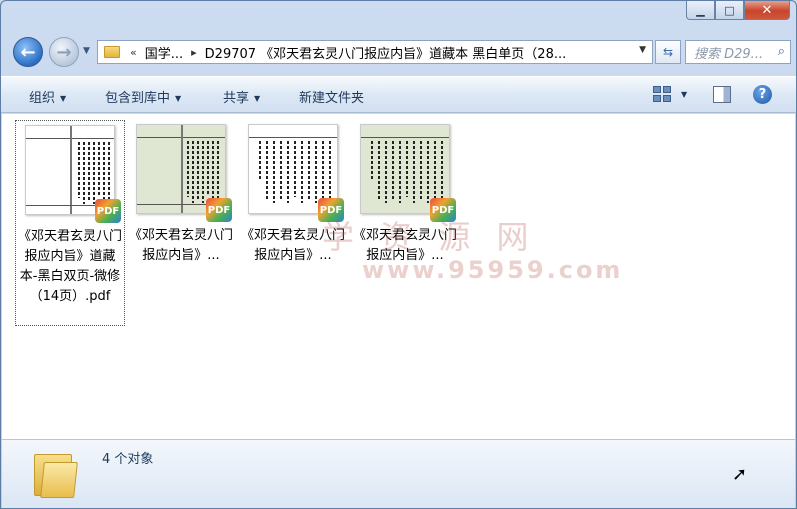  I want to click on close-button: ✕, so click(767, 10).